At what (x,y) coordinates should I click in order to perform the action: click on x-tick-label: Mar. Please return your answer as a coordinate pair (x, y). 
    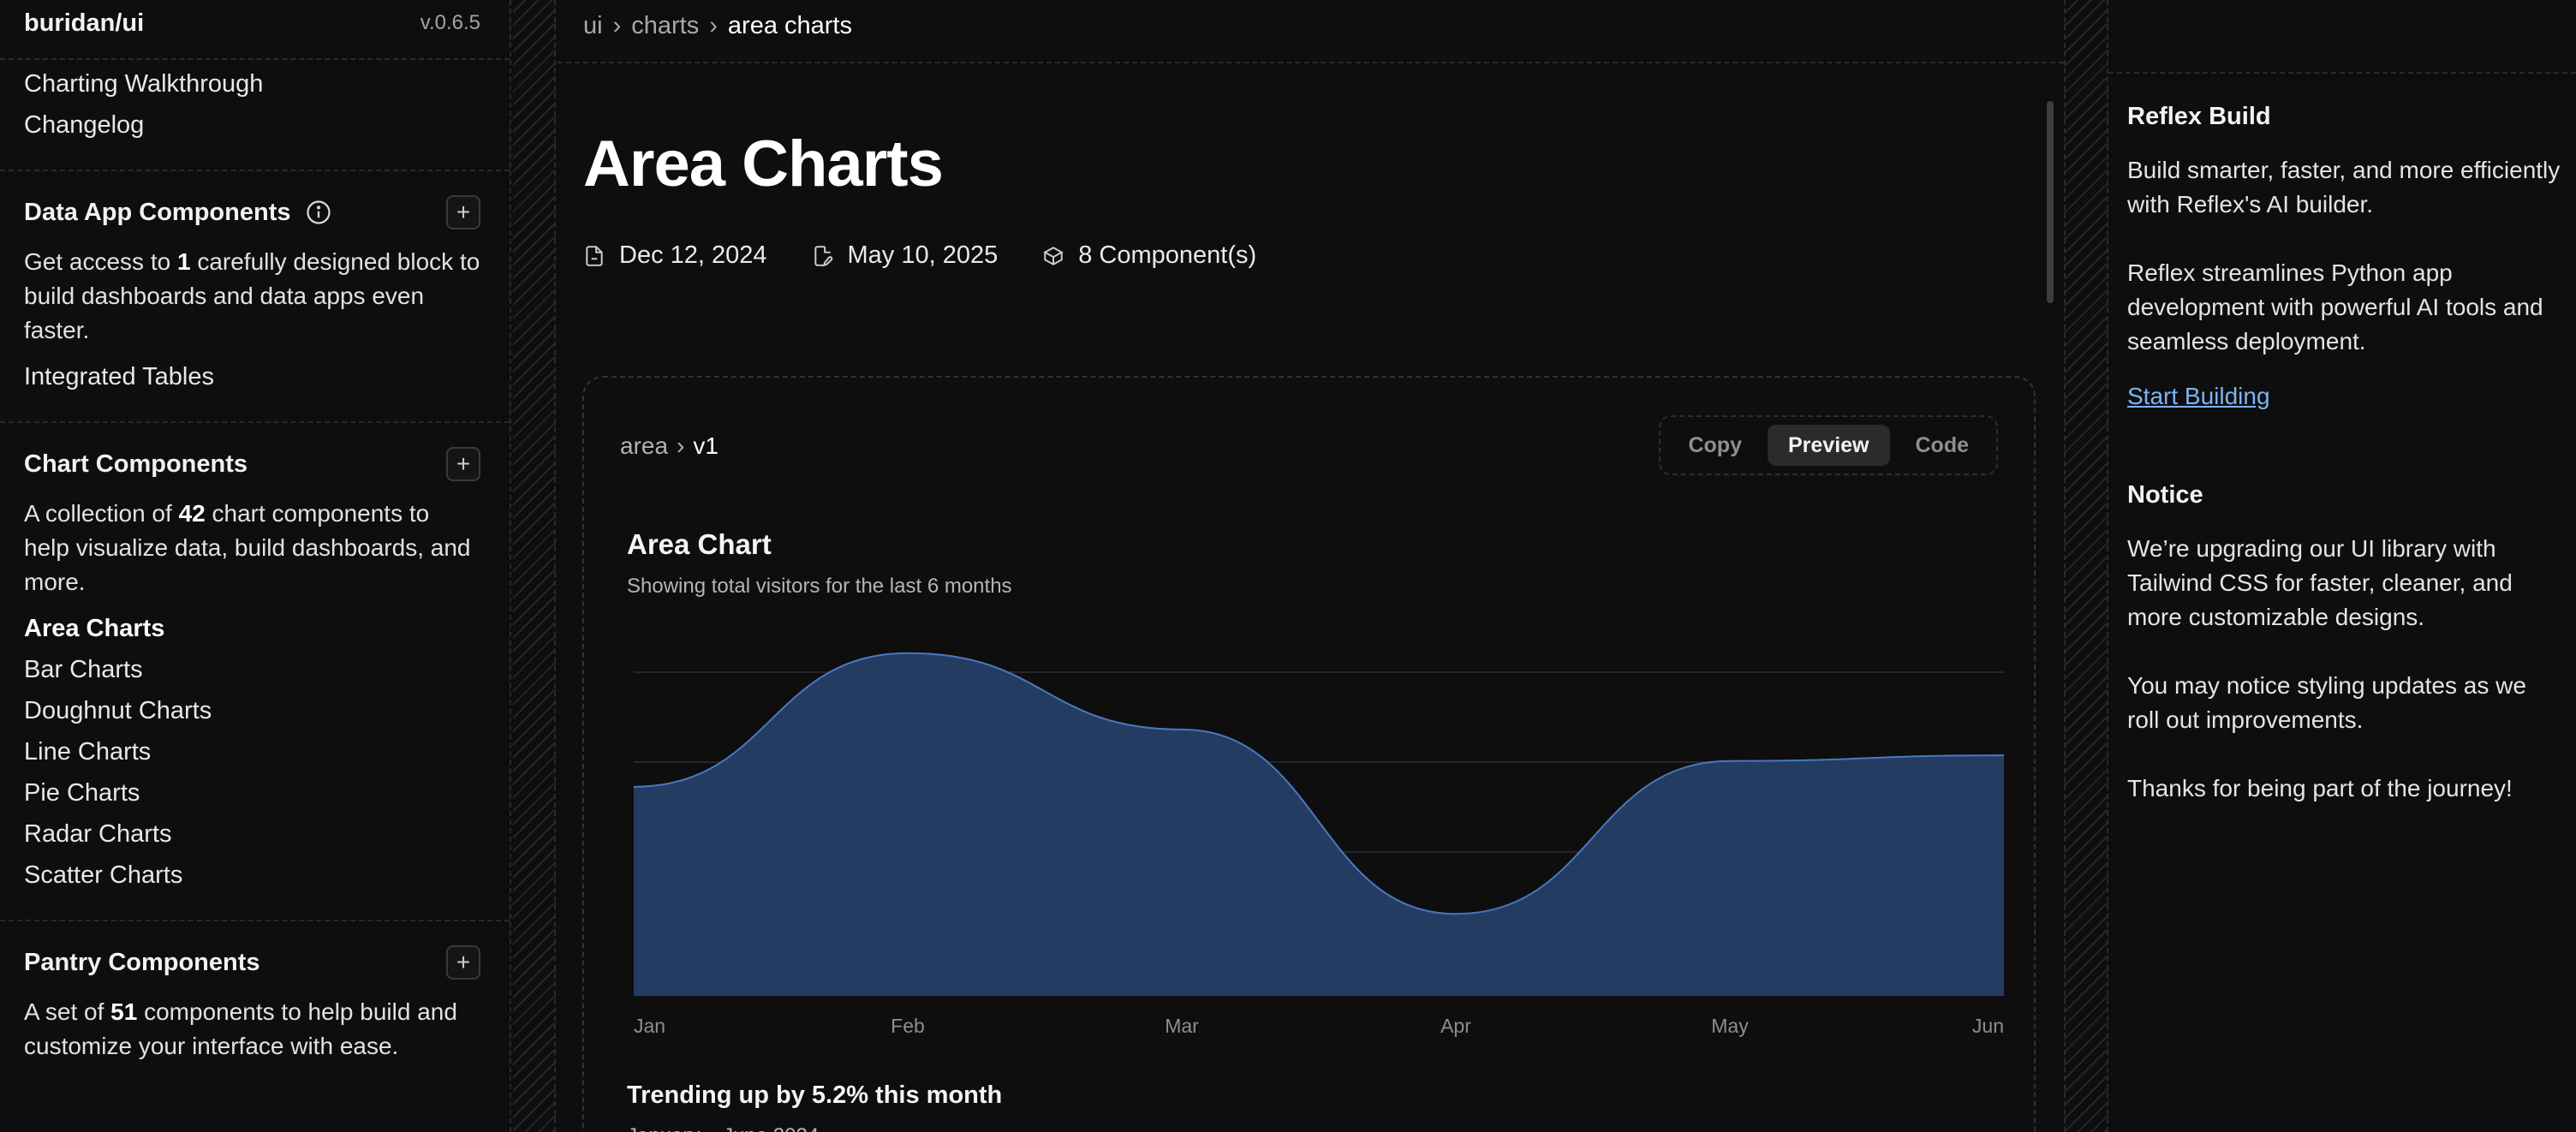
    Looking at the image, I should click on (1182, 1026).